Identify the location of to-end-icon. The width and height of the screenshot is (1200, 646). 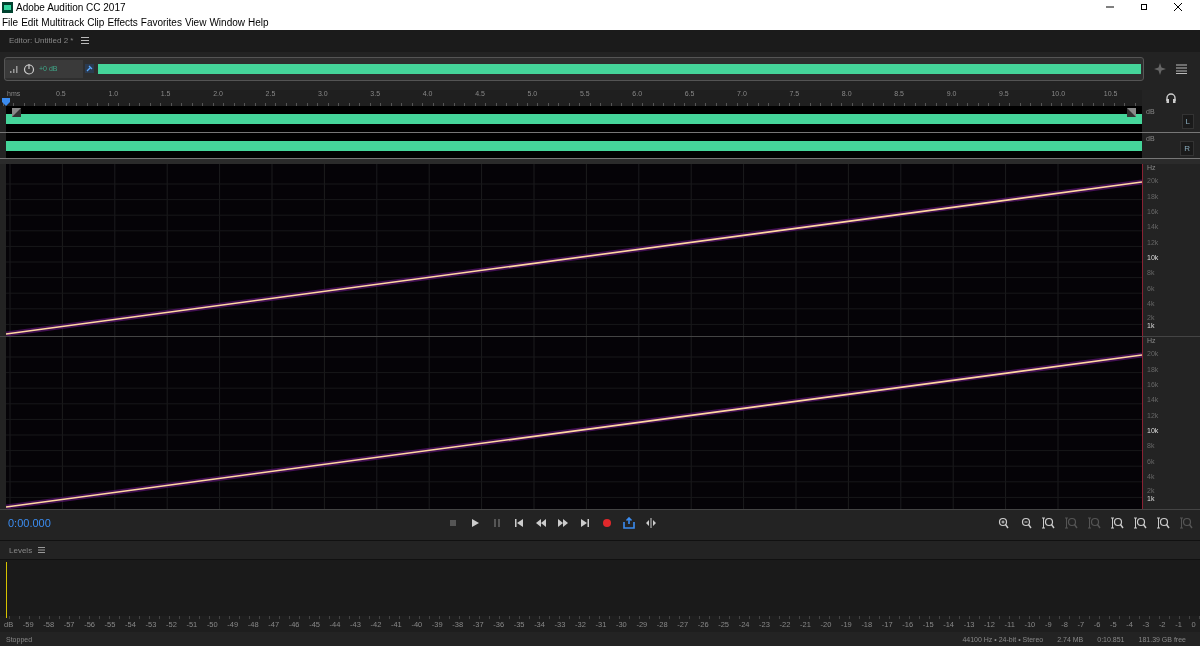
(585, 523).